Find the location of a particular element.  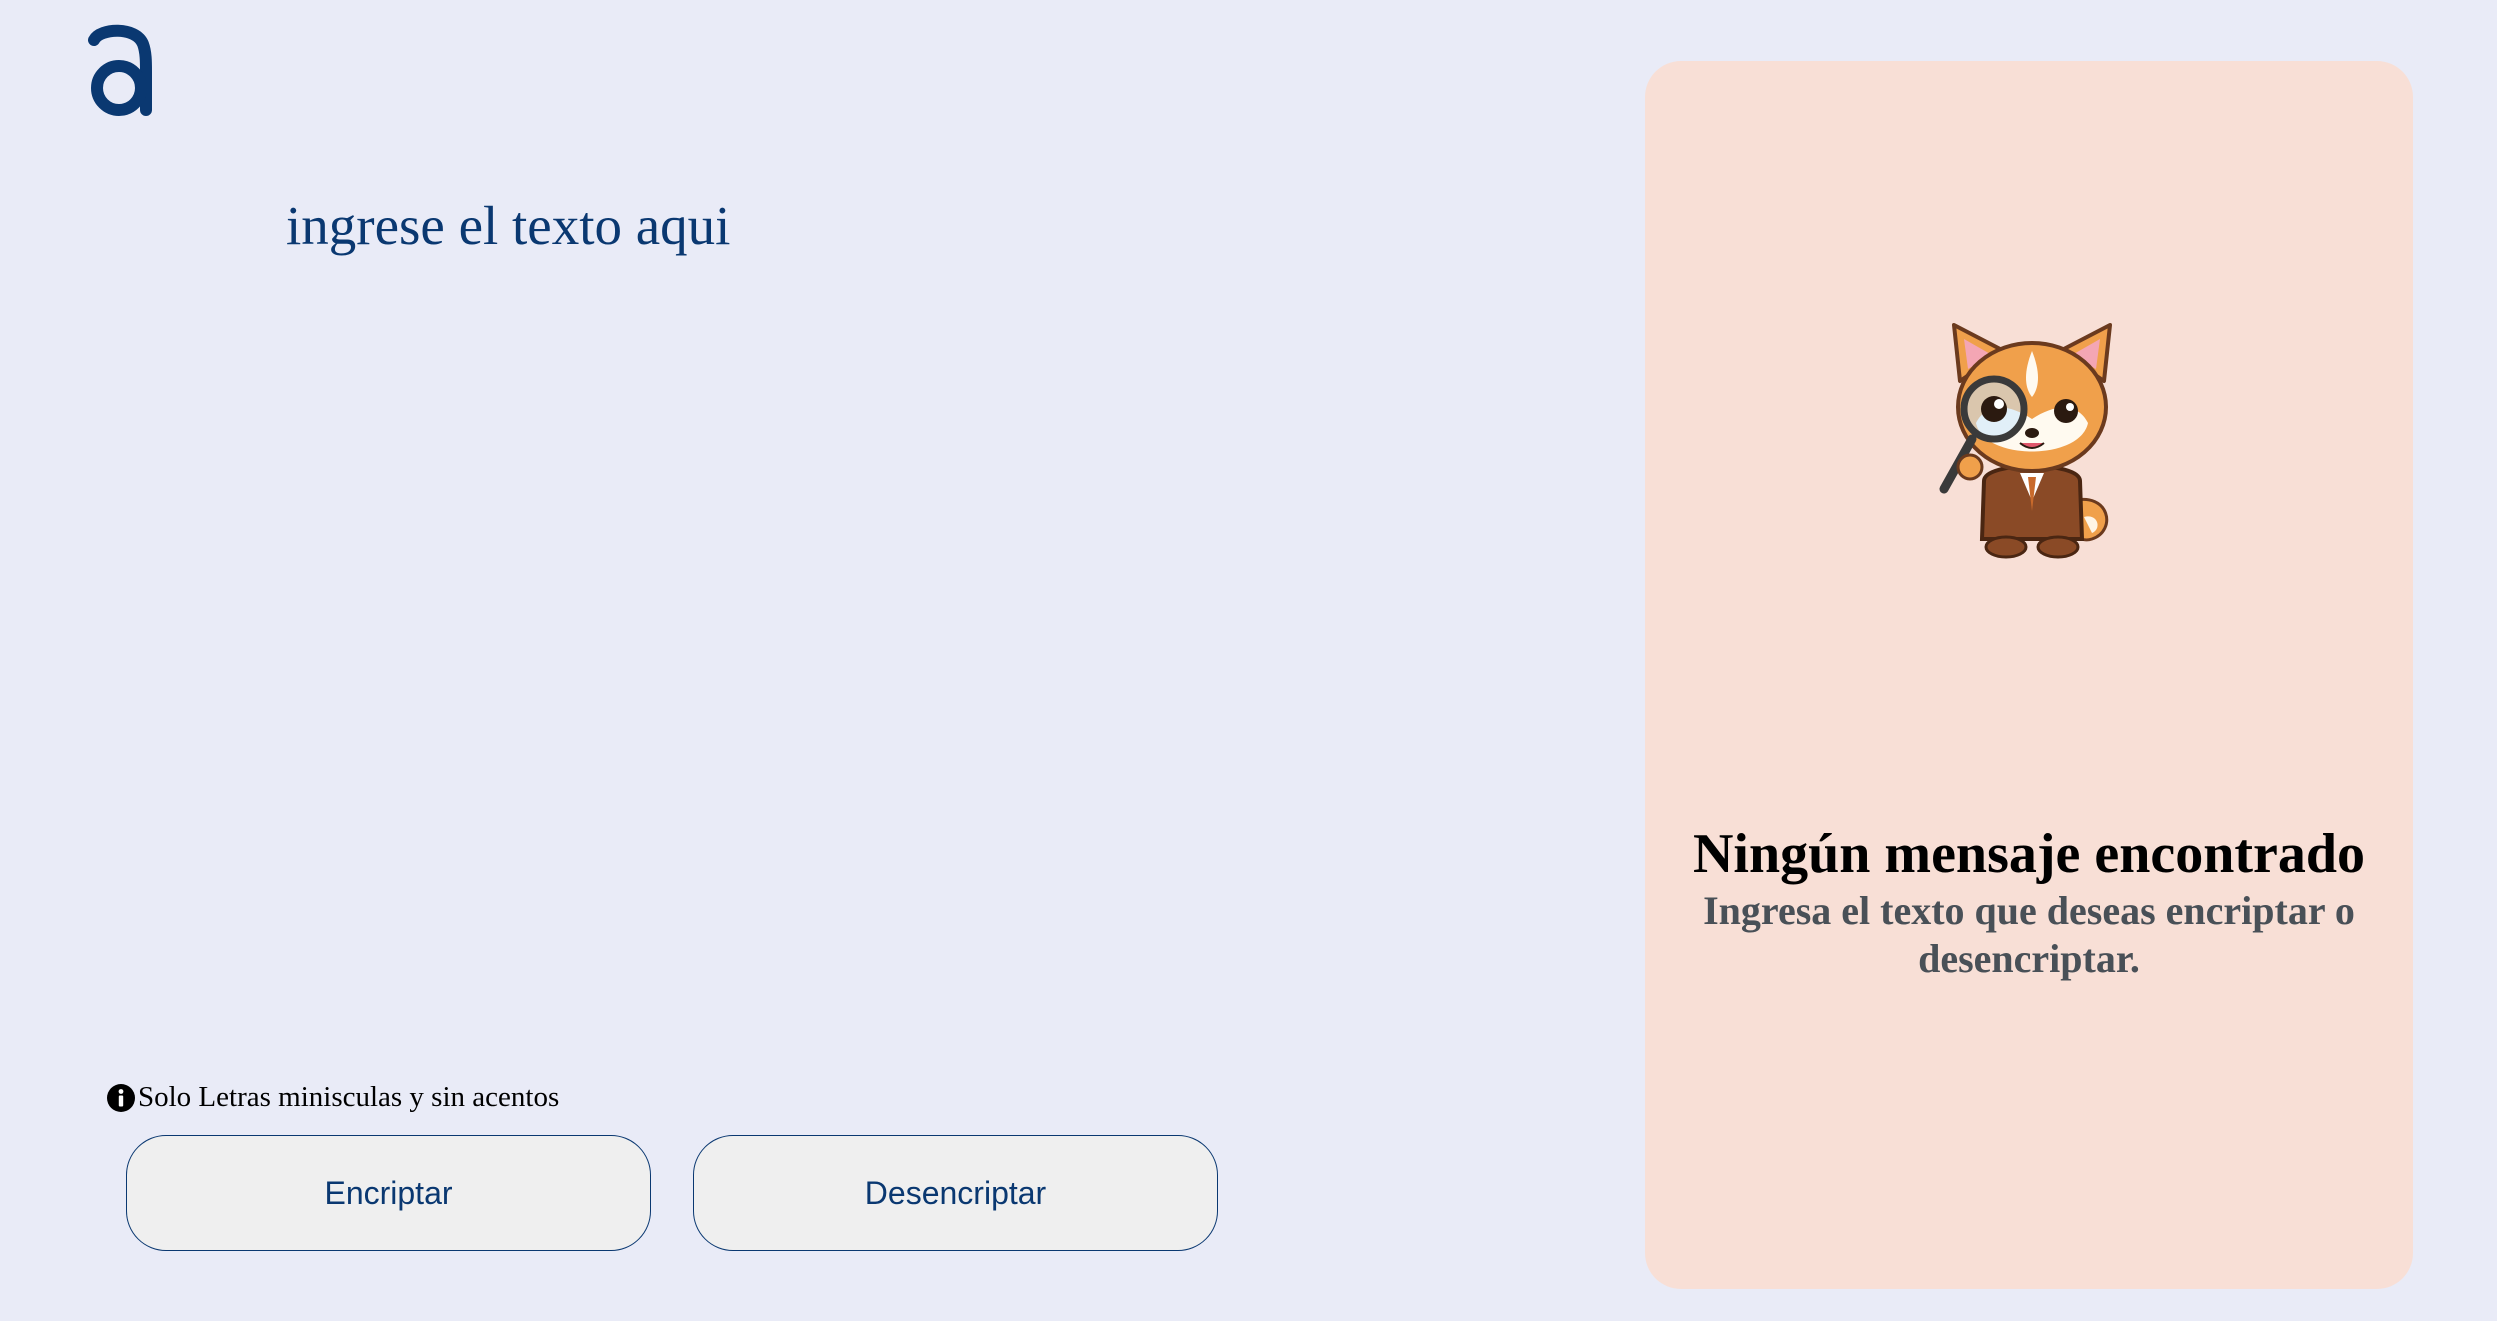

encrypt-button: Encriptar is located at coordinates (388, 1193).